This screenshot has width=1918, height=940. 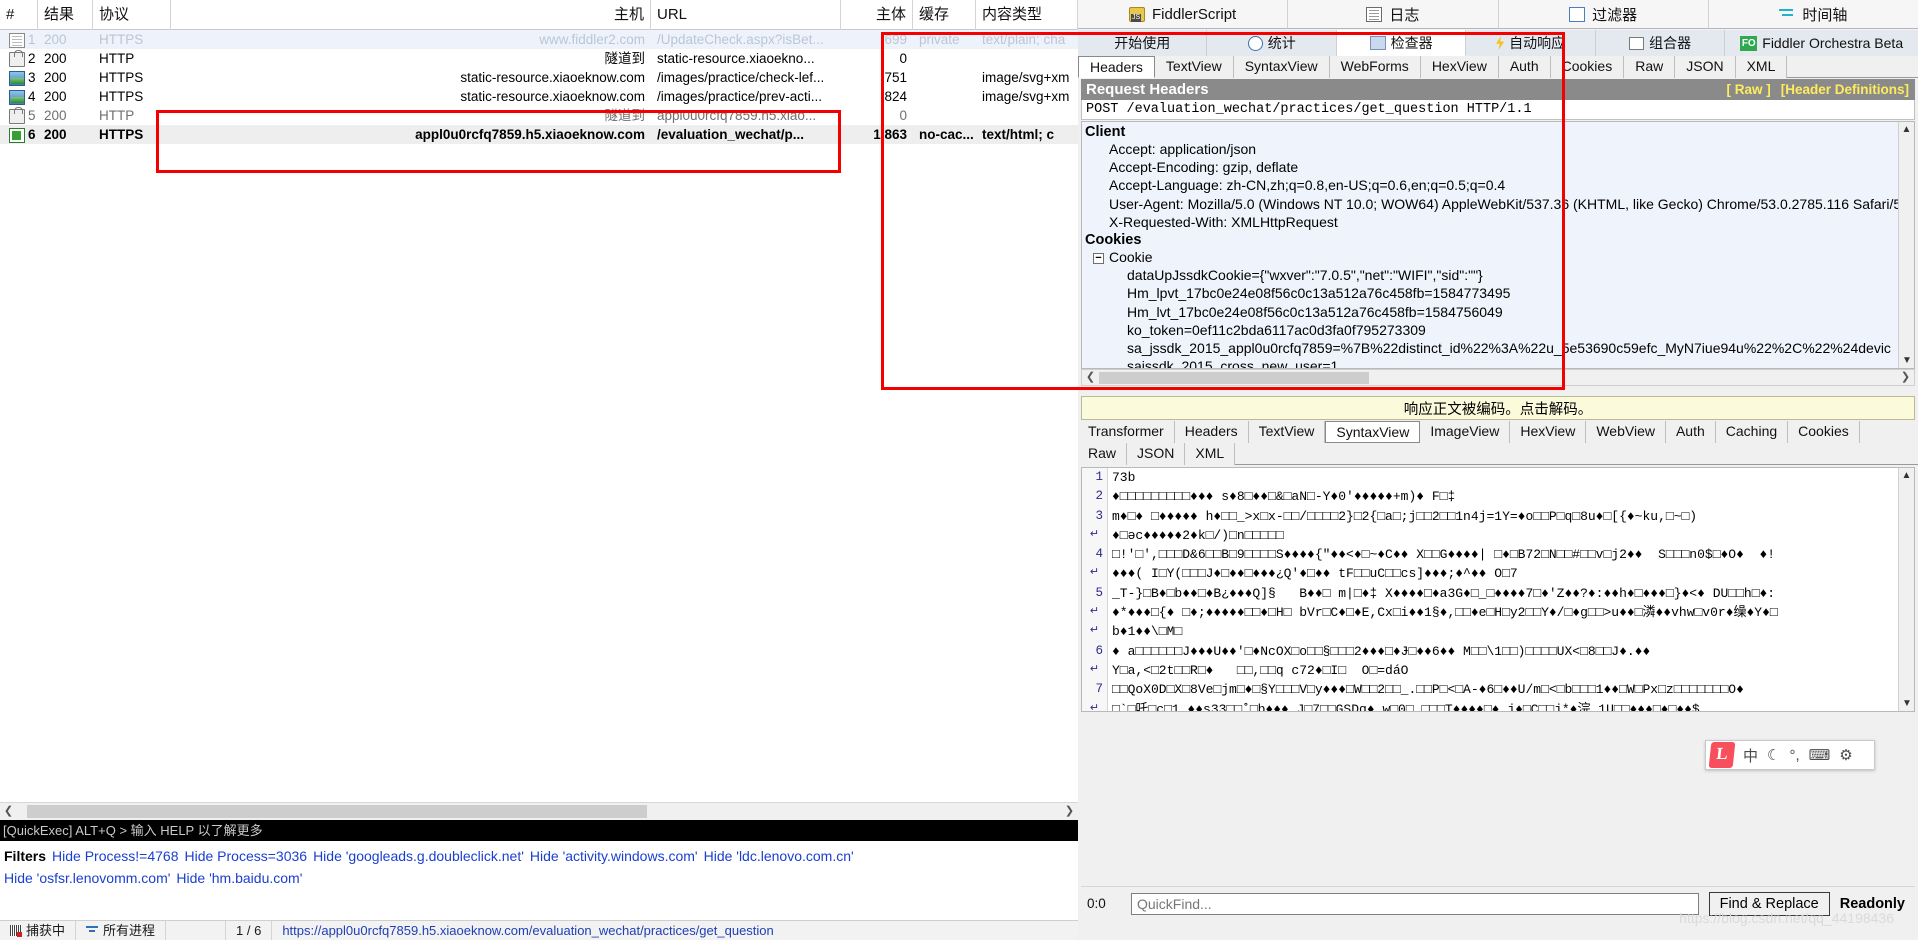 What do you see at coordinates (1690, 432) in the screenshot?
I see `tab-response-auth: Auth` at bounding box center [1690, 432].